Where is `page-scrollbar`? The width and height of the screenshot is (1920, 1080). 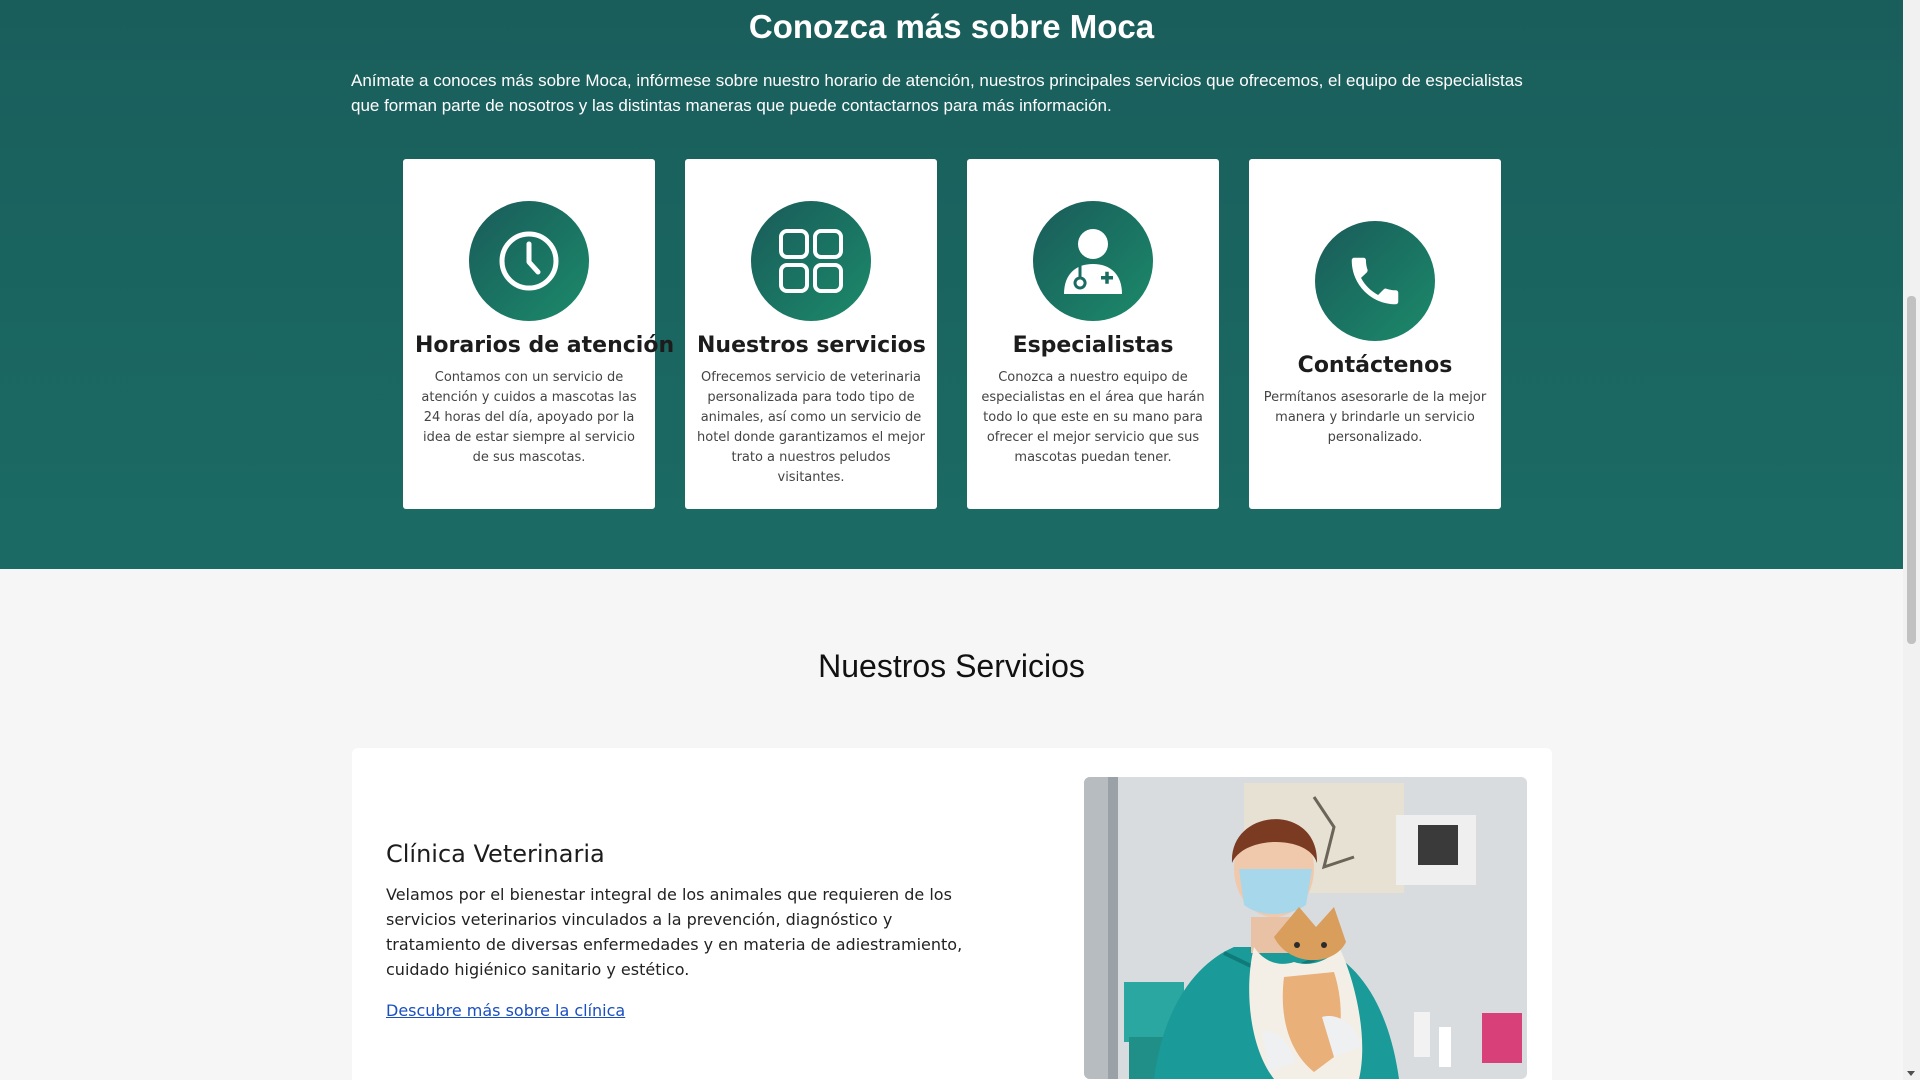
page-scrollbar is located at coordinates (1911, 540).